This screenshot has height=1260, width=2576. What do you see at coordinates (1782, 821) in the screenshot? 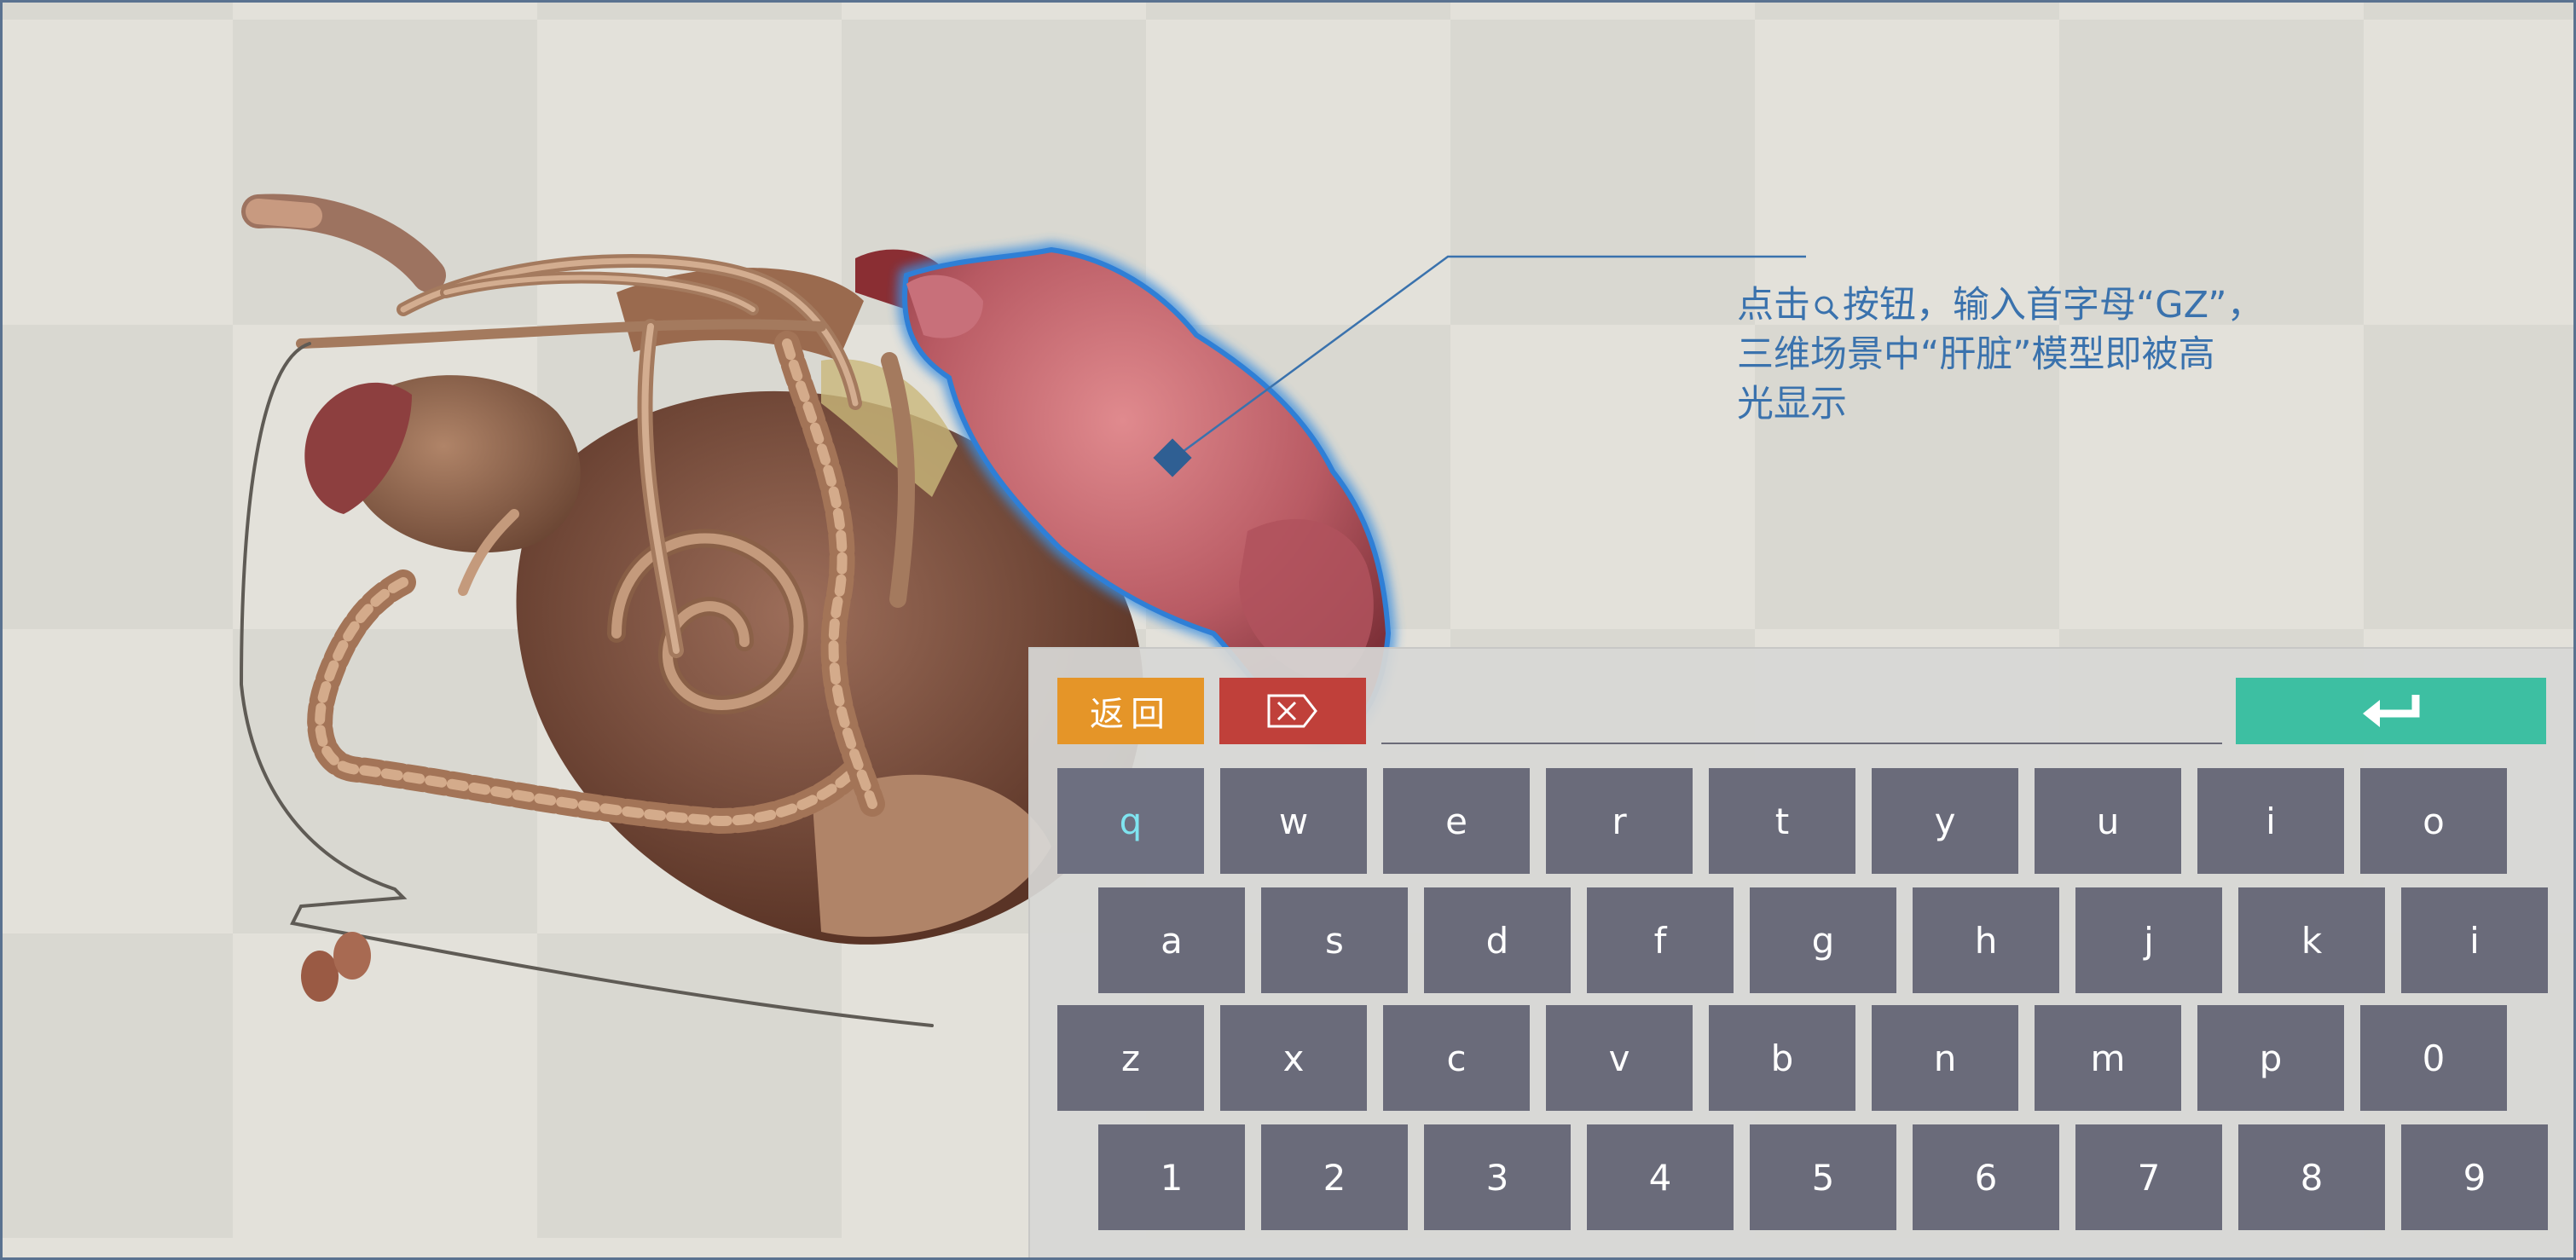
I see `key-t: t` at bounding box center [1782, 821].